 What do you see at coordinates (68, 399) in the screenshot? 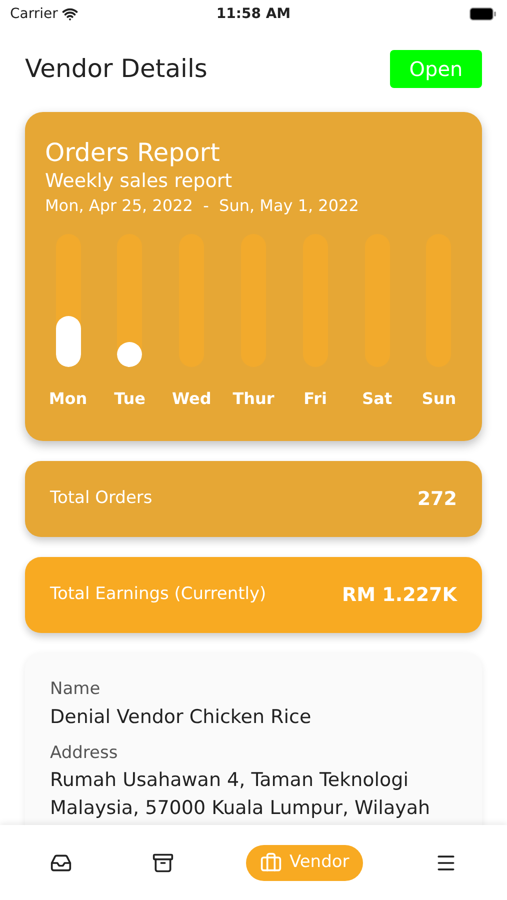
I see `day-label: Mon` at bounding box center [68, 399].